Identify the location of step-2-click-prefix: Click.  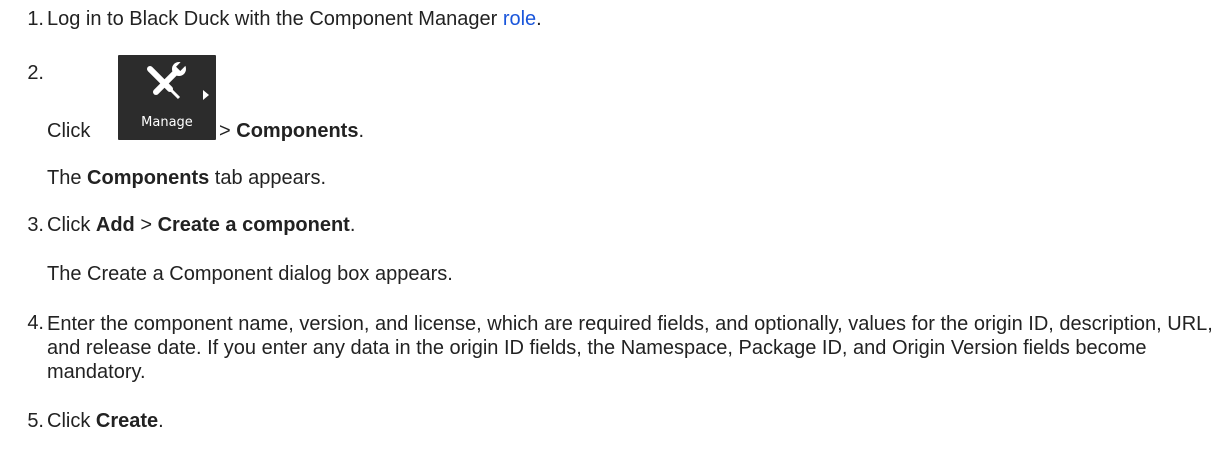
(69, 131).